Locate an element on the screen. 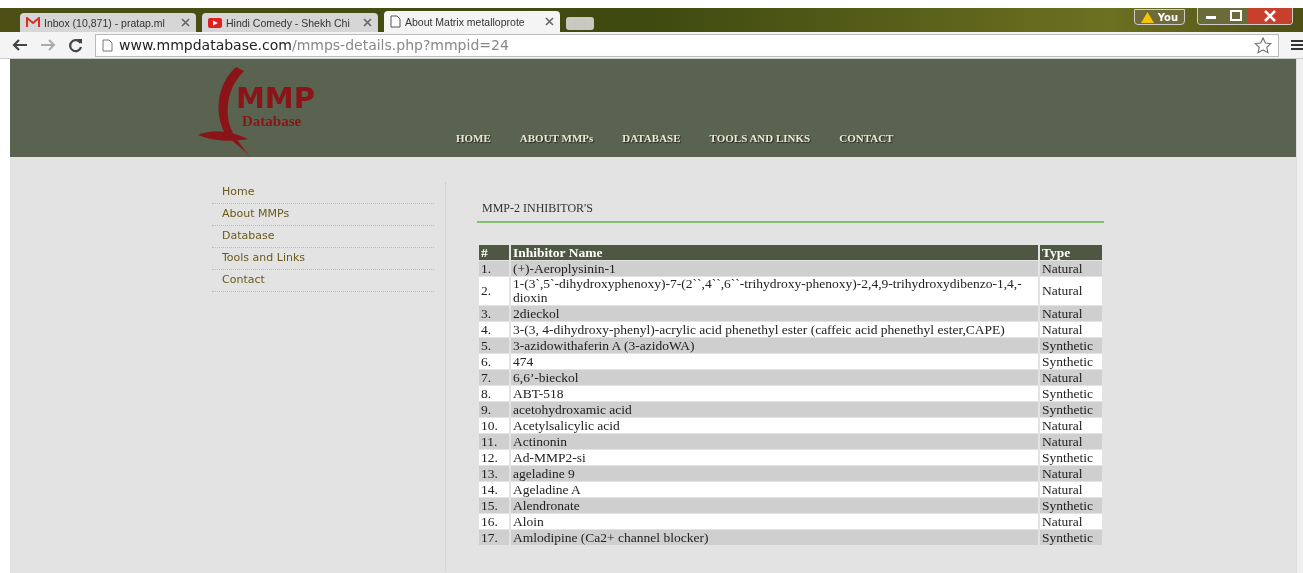 The height and width of the screenshot is (573, 1303). table-cell: 1. is located at coordinates (494, 268).